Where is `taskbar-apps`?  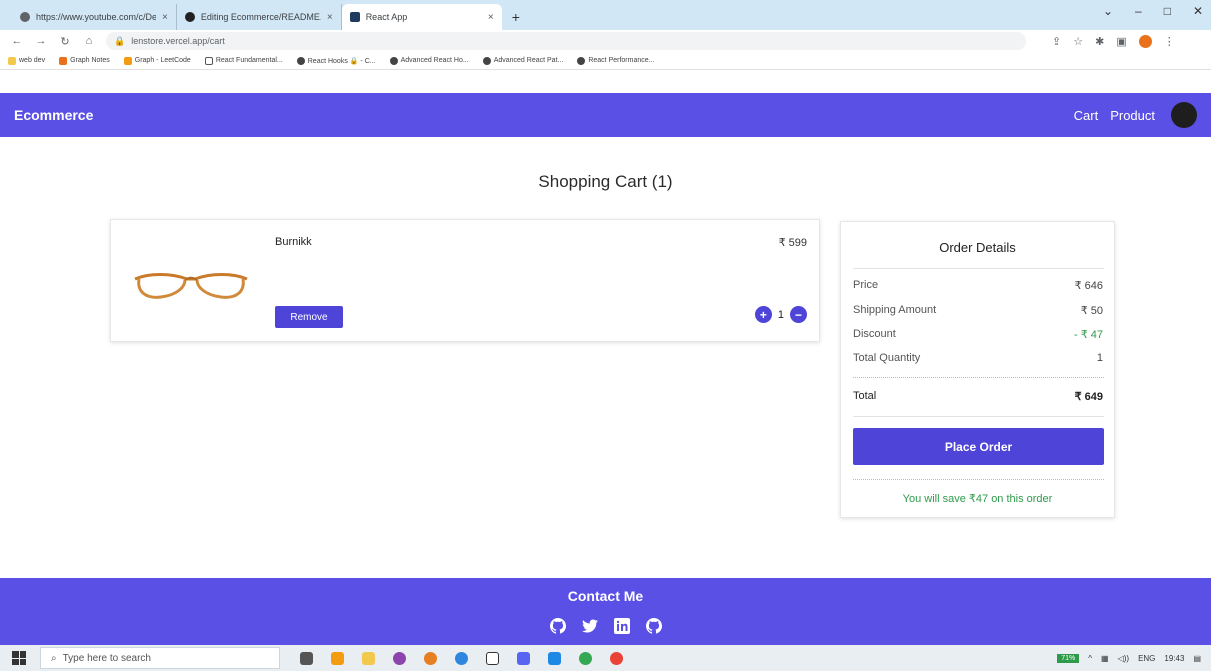
taskbar-apps is located at coordinates (461, 658).